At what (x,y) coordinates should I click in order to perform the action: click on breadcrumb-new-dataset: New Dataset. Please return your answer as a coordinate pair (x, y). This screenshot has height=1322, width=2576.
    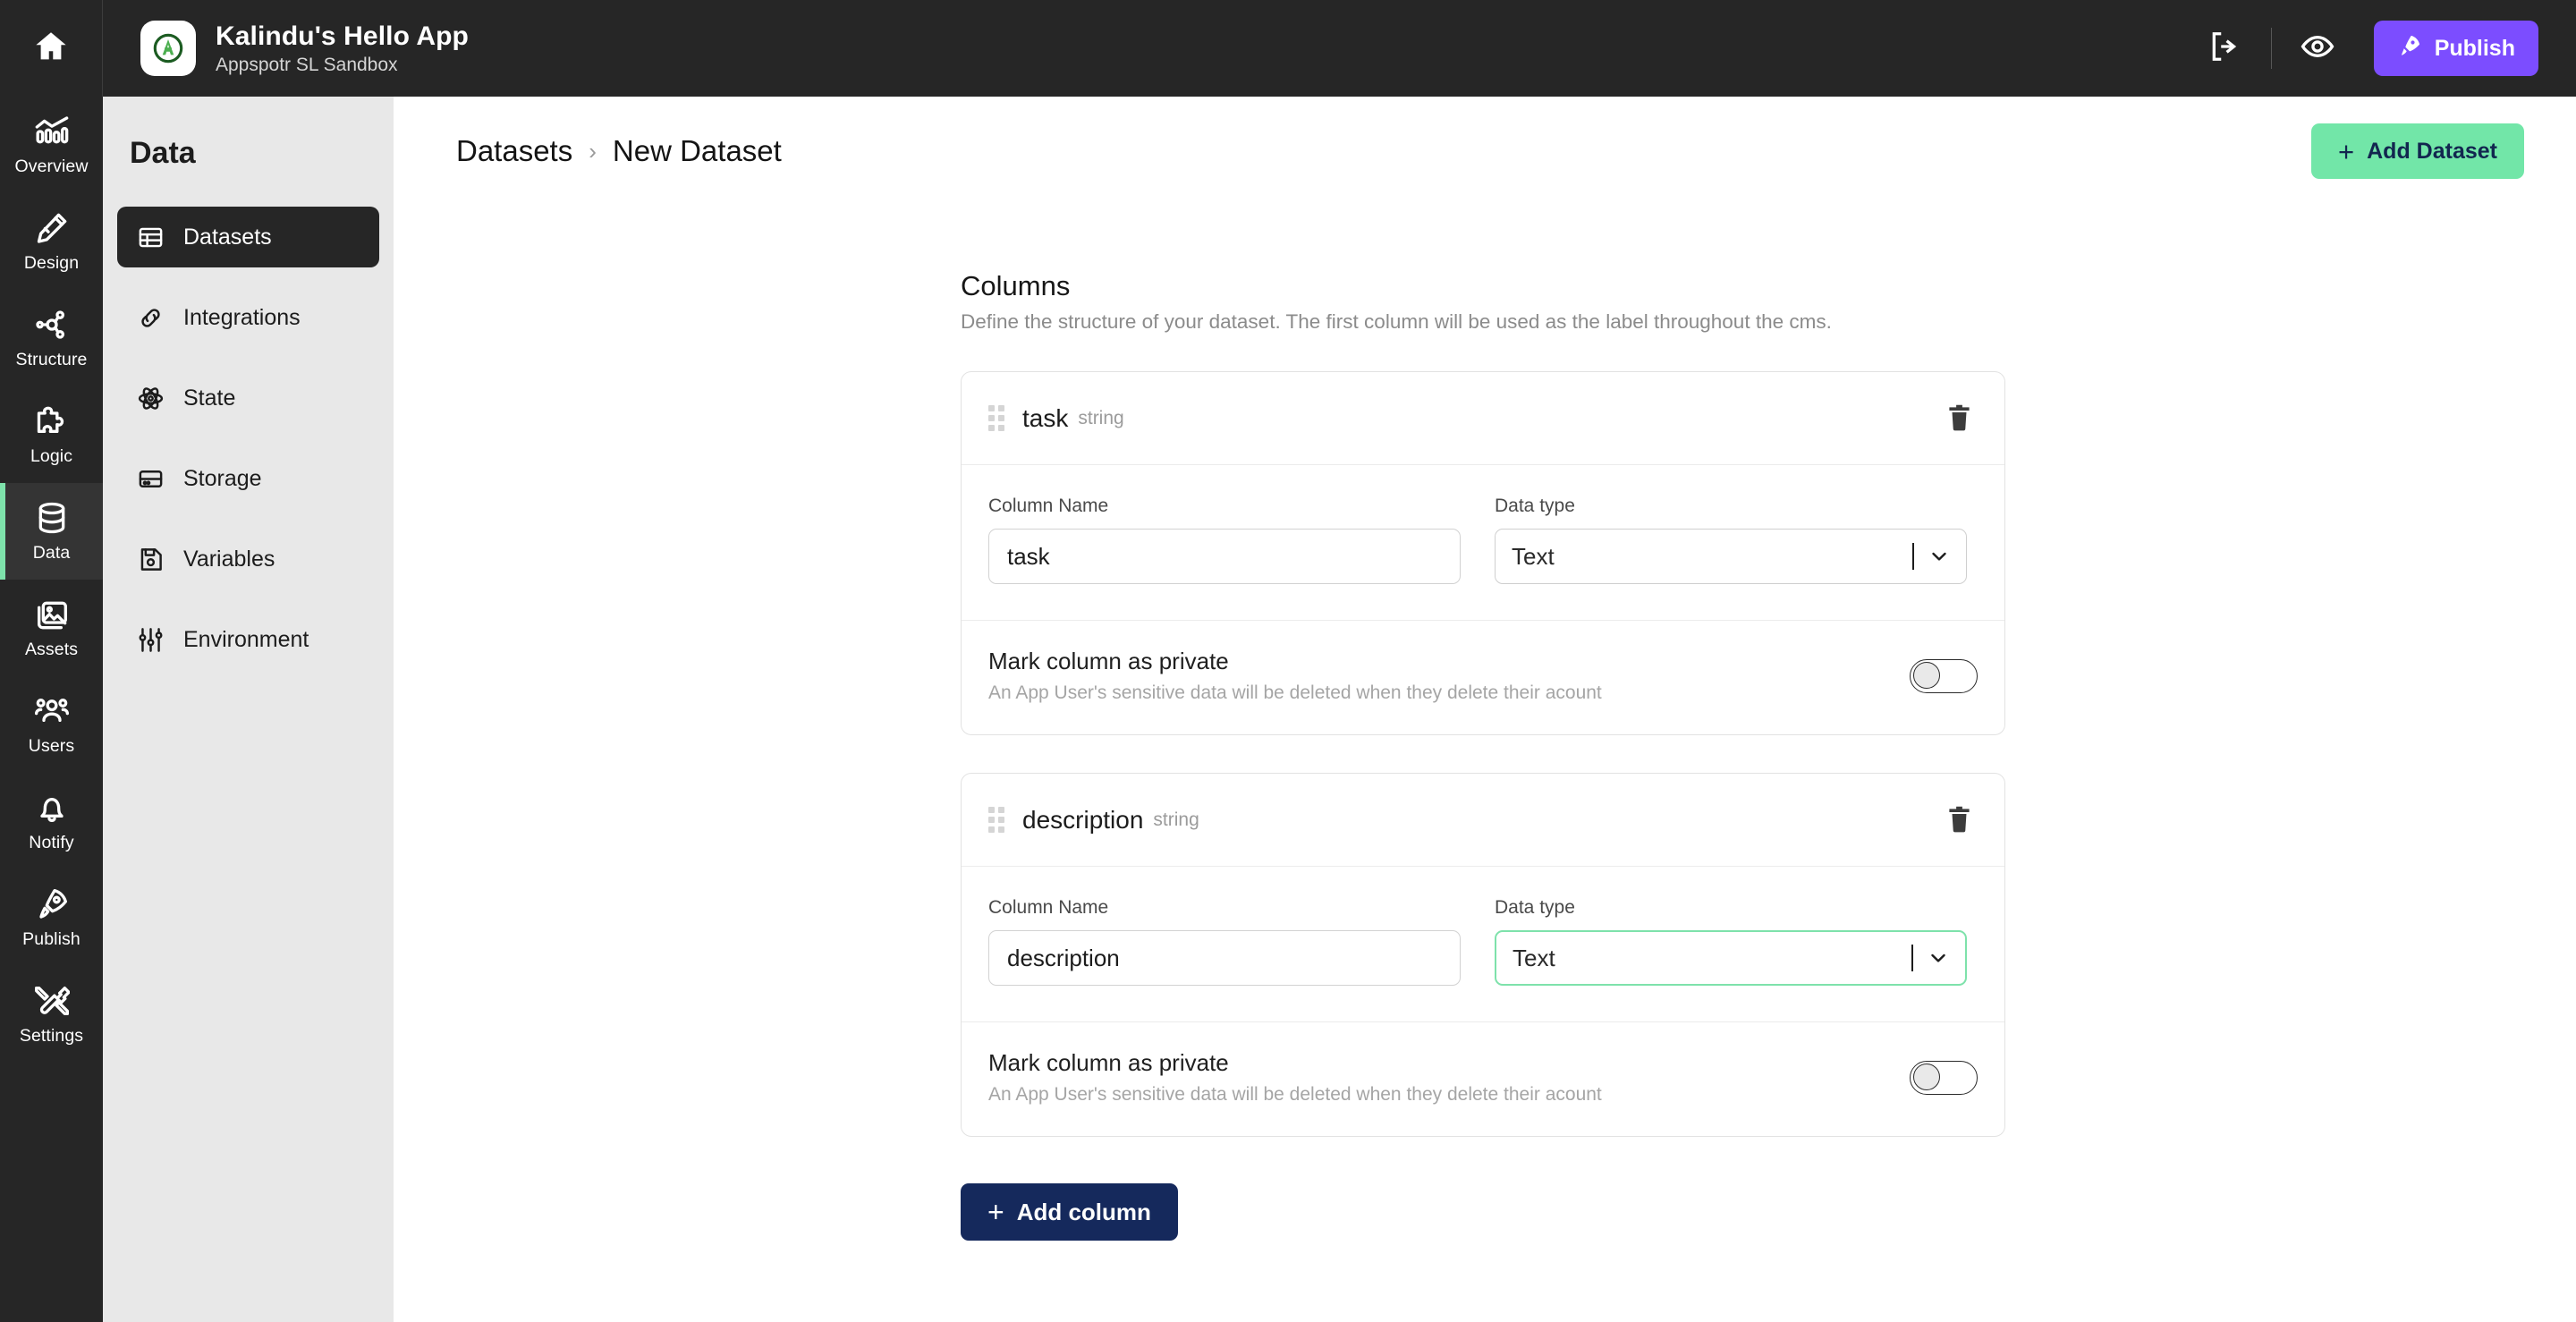
    Looking at the image, I should click on (697, 150).